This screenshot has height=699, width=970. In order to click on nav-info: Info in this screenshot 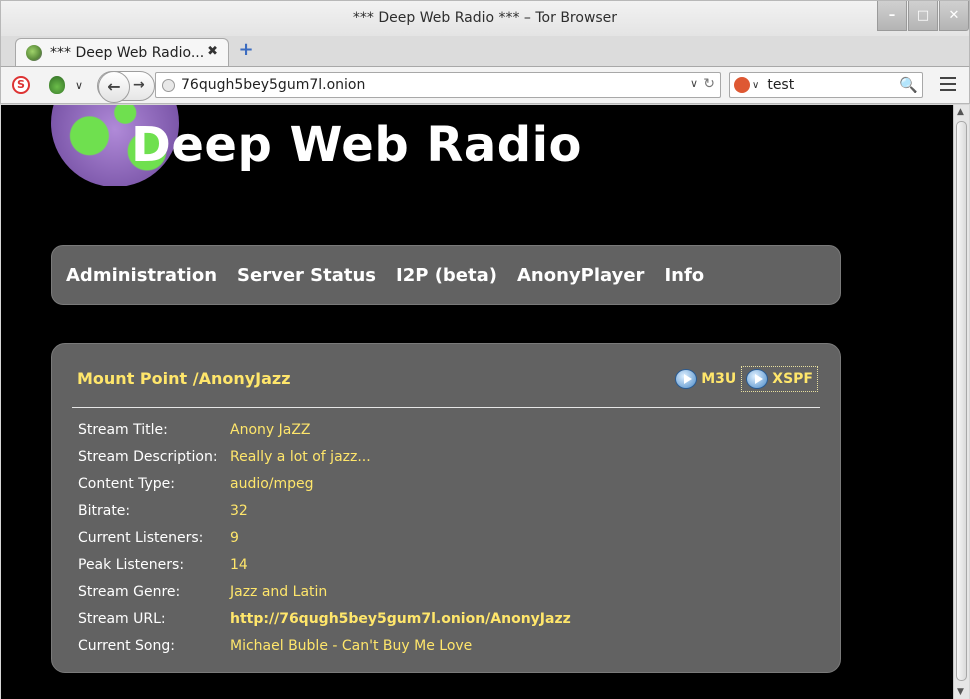, I will do `click(684, 275)`.